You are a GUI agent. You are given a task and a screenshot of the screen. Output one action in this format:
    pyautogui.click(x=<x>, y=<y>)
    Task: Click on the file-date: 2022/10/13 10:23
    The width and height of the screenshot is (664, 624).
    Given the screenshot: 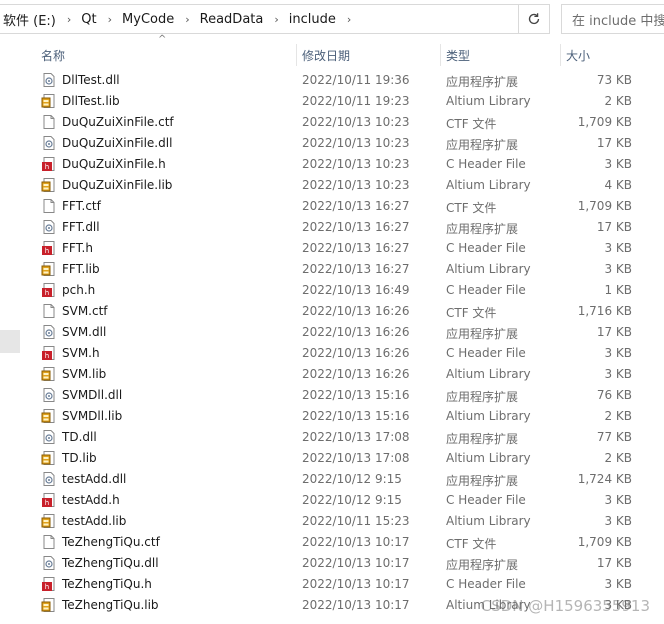 What is the action you would take?
    pyautogui.click(x=356, y=164)
    